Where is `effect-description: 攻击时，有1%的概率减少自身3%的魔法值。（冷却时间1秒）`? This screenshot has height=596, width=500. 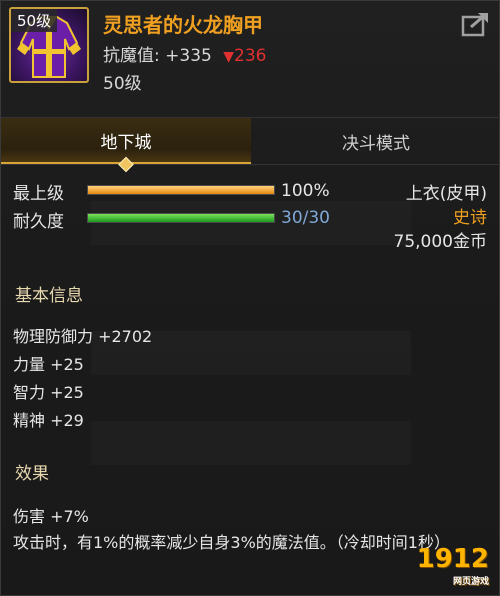
effect-description: 攻击时，有1%的概率减少自身3%的魔法值。（冷却时间1秒） is located at coordinates (231, 542).